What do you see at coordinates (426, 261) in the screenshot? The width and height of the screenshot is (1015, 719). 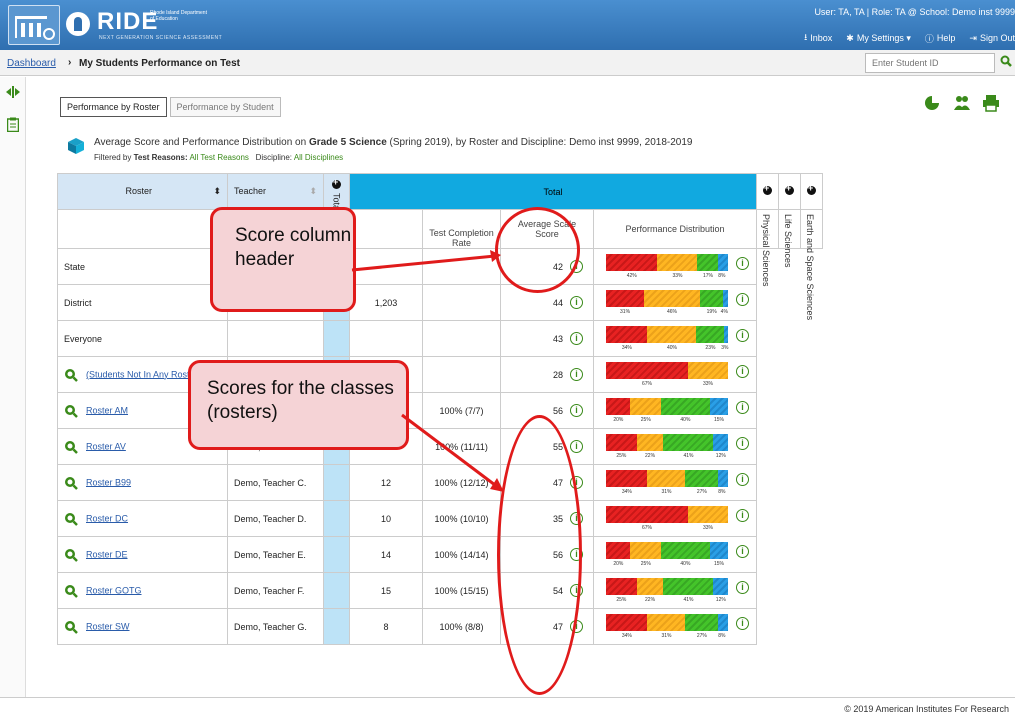 I see `callout-arrow-header` at bounding box center [426, 261].